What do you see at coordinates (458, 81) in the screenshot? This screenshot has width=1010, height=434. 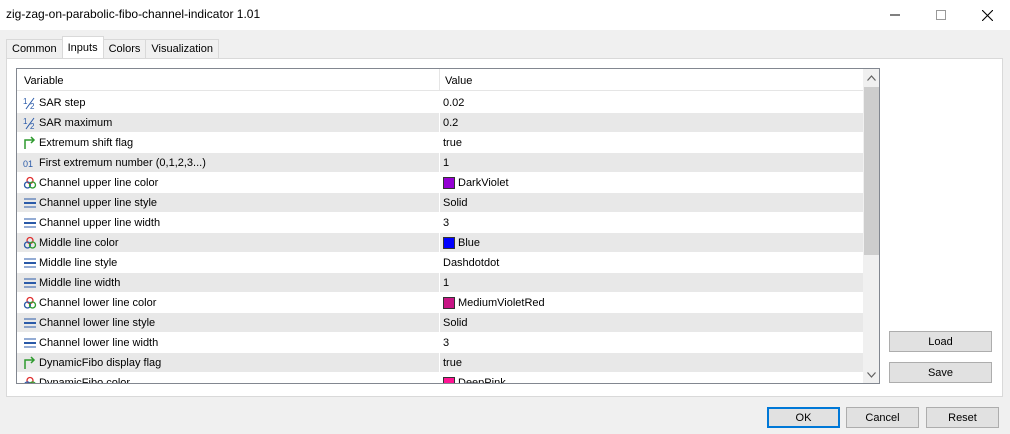 I see `header-value: Value` at bounding box center [458, 81].